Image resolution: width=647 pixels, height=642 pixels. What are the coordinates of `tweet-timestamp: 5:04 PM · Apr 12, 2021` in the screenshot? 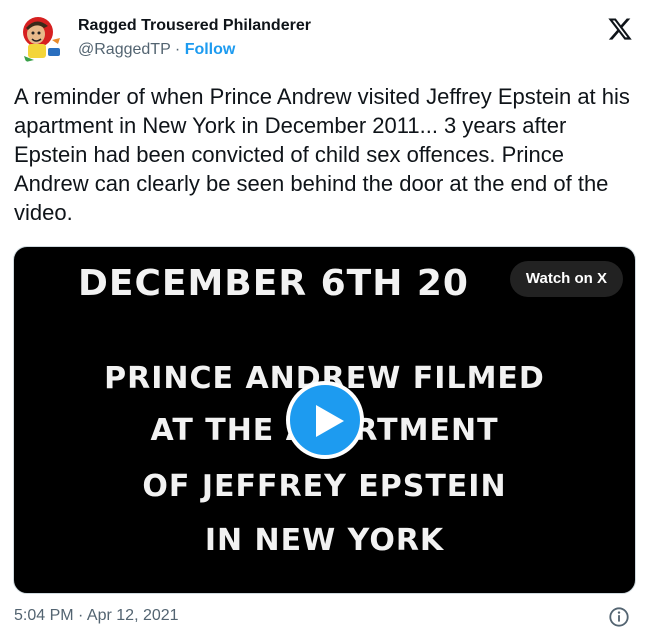 It's located at (96, 615).